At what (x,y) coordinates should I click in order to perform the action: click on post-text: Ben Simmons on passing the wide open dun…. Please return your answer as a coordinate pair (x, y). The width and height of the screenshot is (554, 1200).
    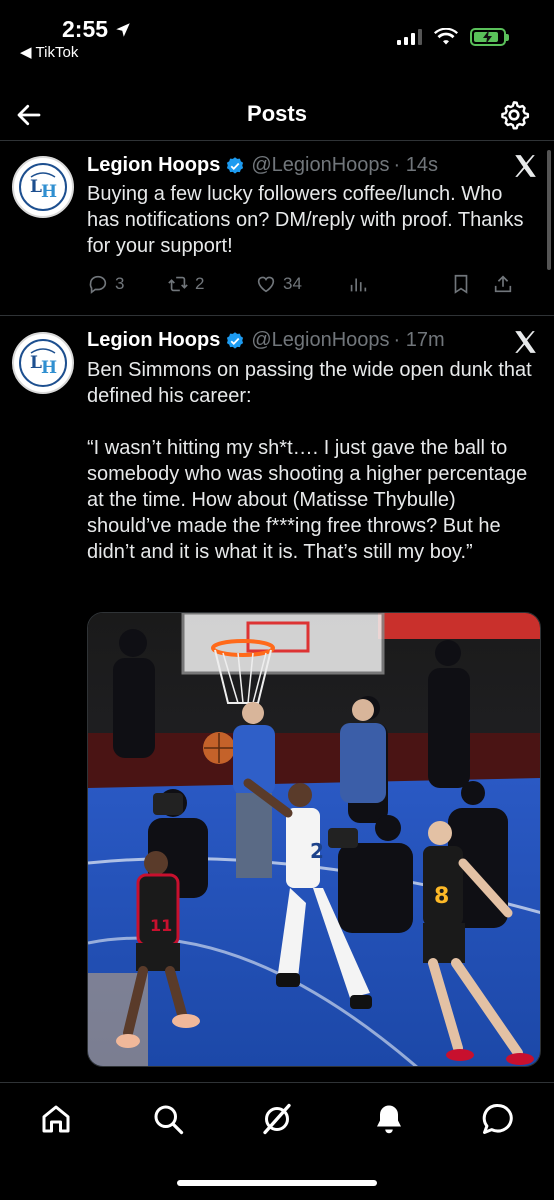
    Looking at the image, I should click on (309, 461).